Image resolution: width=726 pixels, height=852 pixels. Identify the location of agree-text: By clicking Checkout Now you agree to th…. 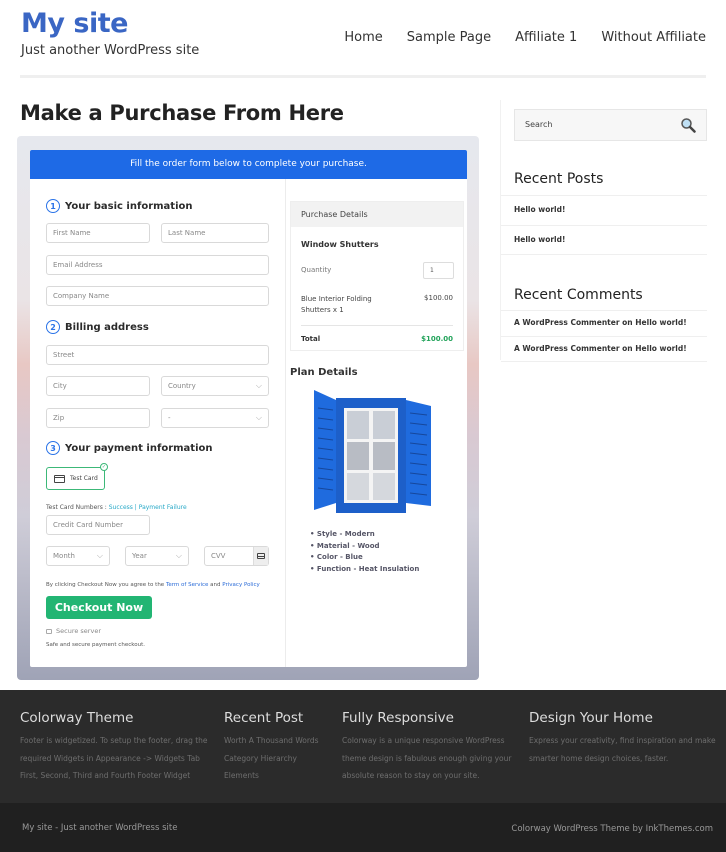
(106, 585).